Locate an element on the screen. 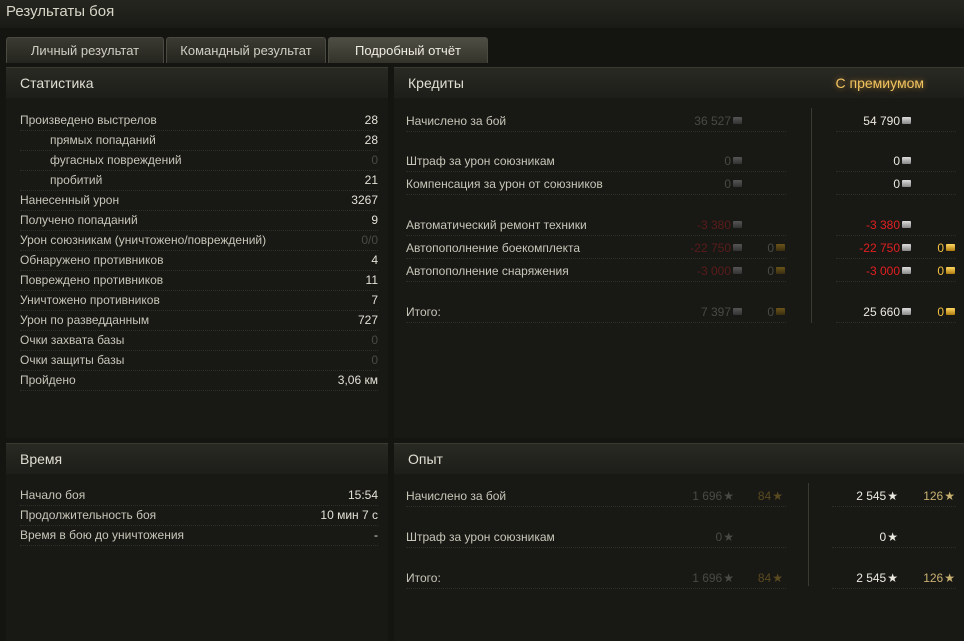  stat-value: 0 is located at coordinates (374, 160).